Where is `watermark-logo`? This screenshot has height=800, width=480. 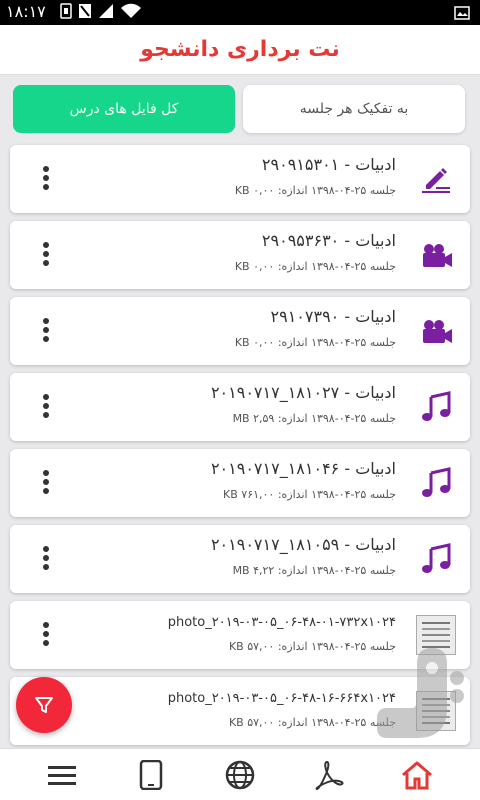
watermark-logo is located at coordinates (420, 693).